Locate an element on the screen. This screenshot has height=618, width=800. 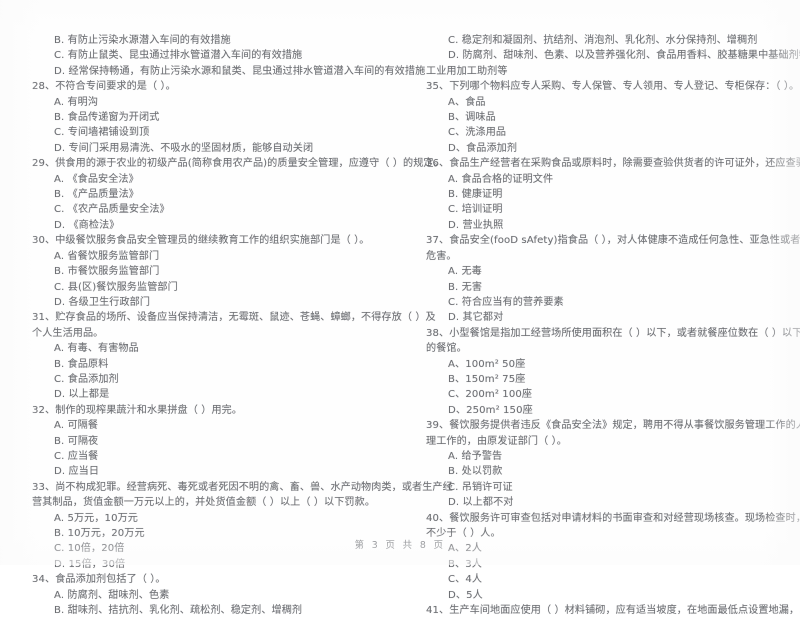
answer-option: D、5人 is located at coordinates (465, 595).